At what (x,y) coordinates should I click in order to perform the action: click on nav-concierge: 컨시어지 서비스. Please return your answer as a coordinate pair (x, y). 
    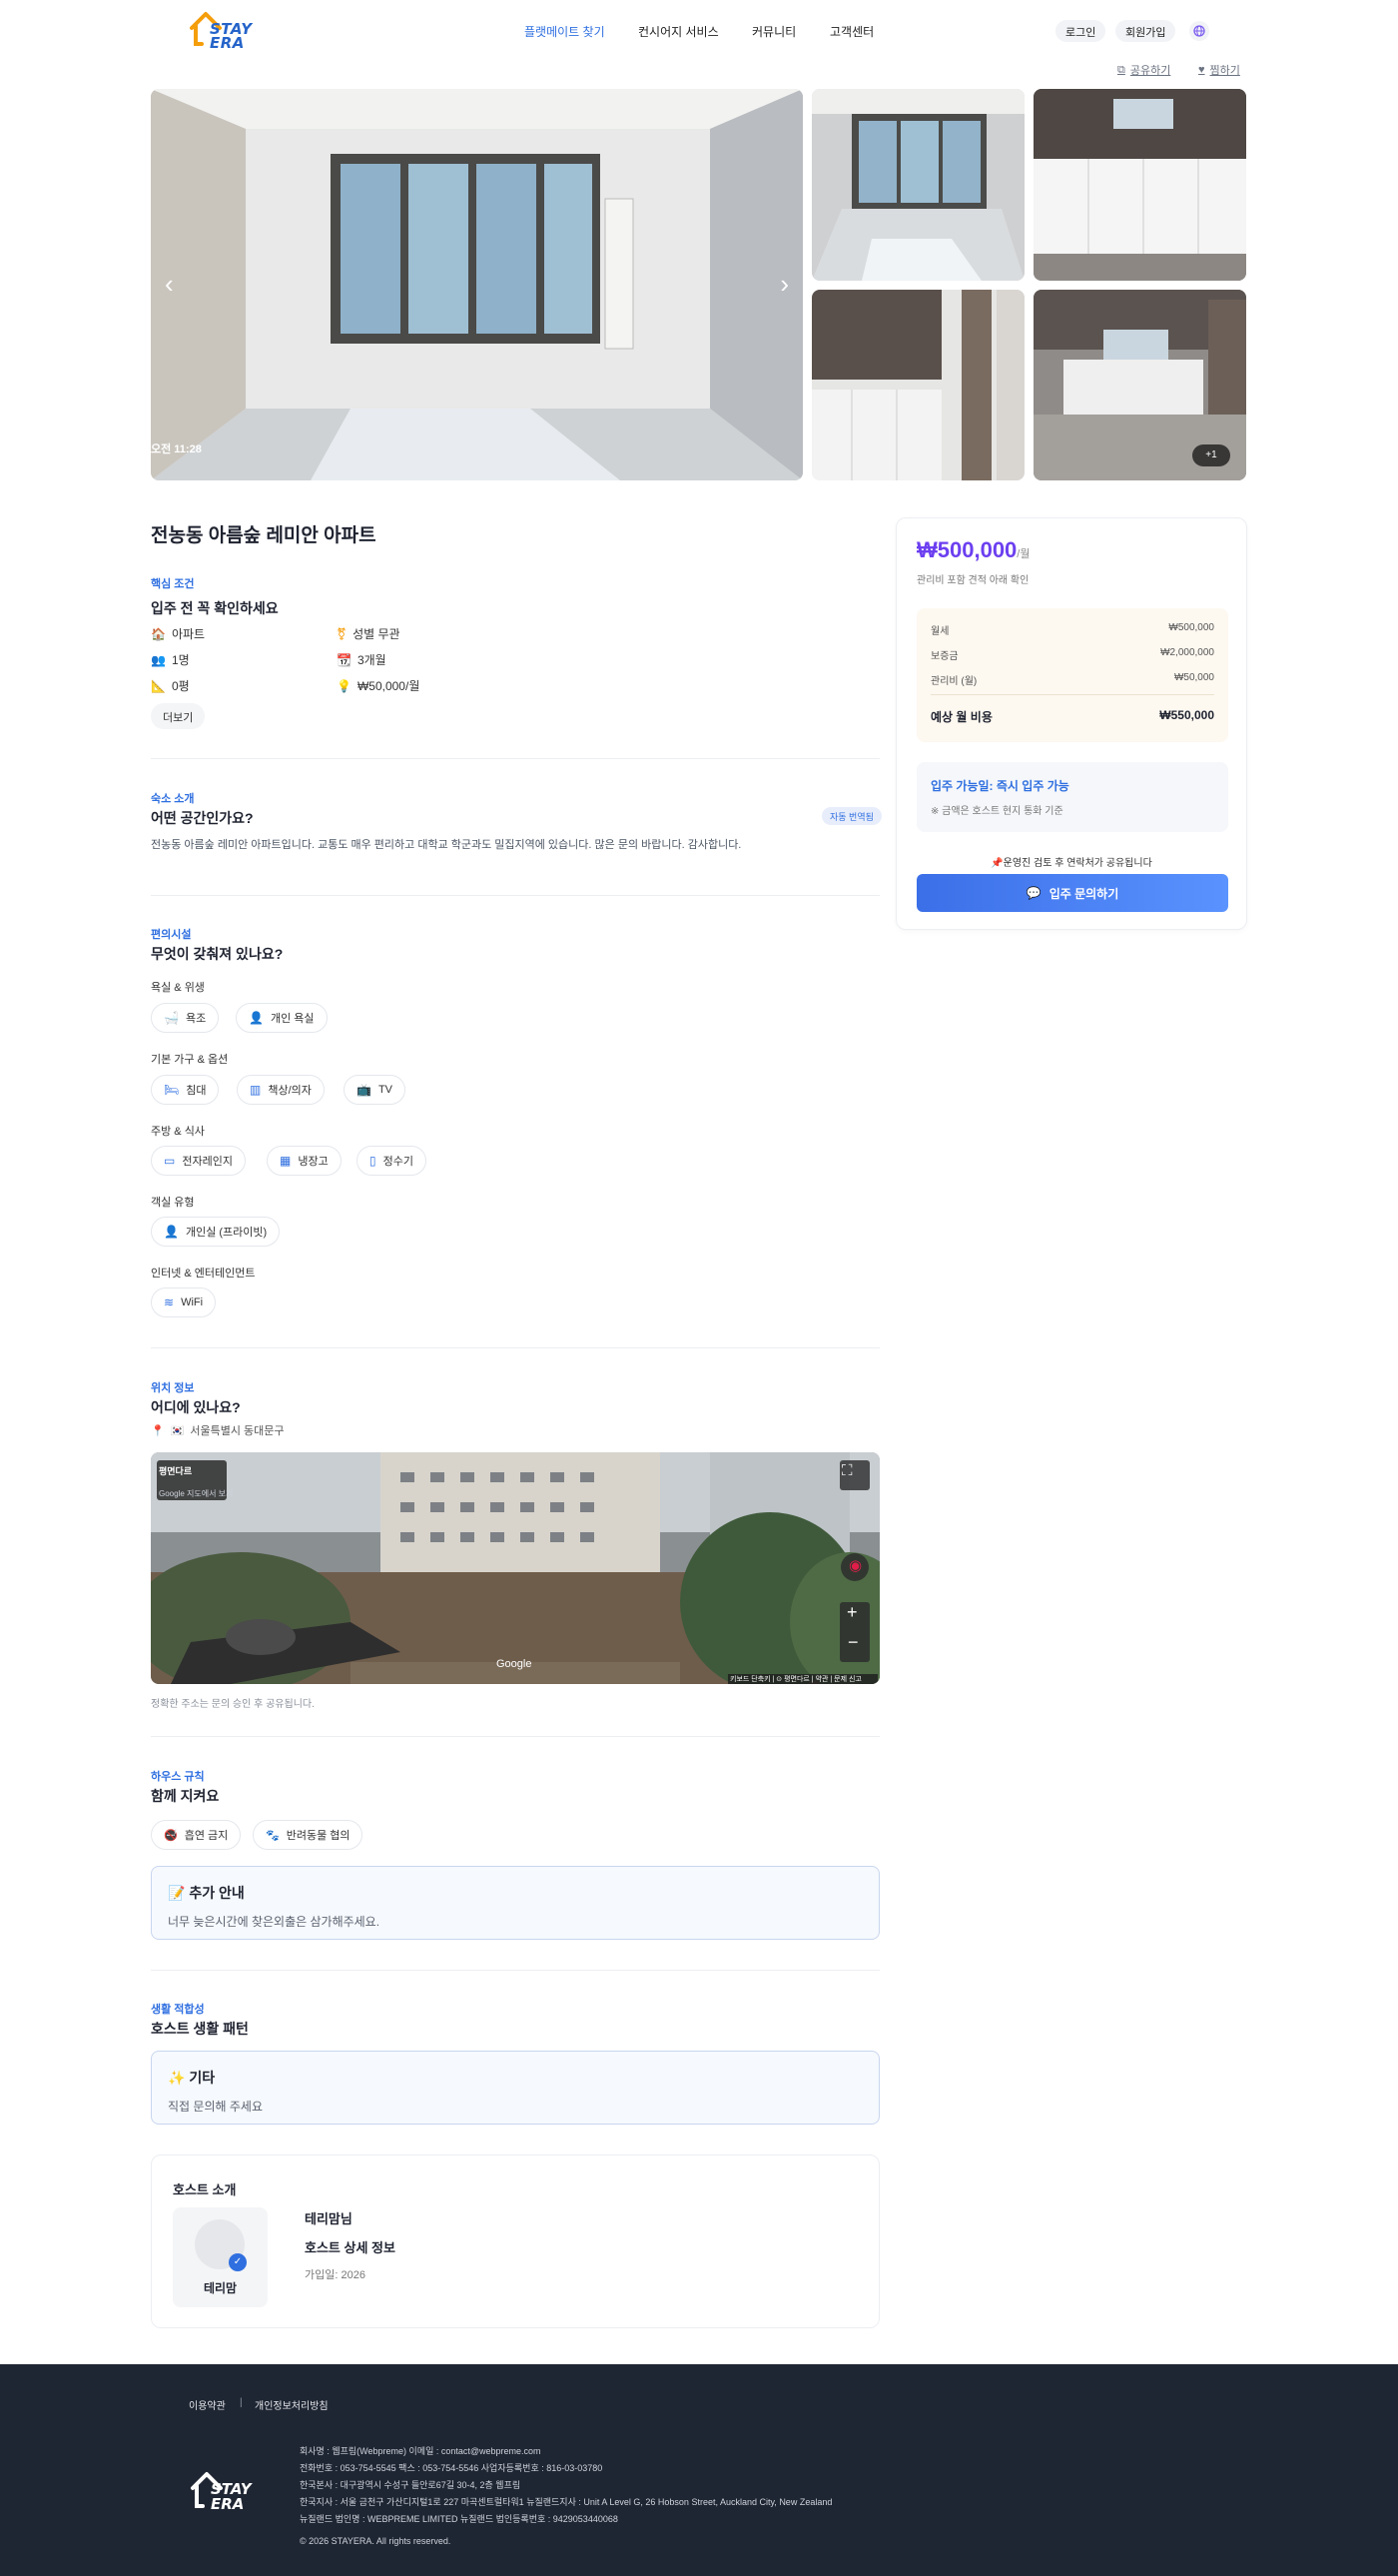
    Looking at the image, I should click on (678, 32).